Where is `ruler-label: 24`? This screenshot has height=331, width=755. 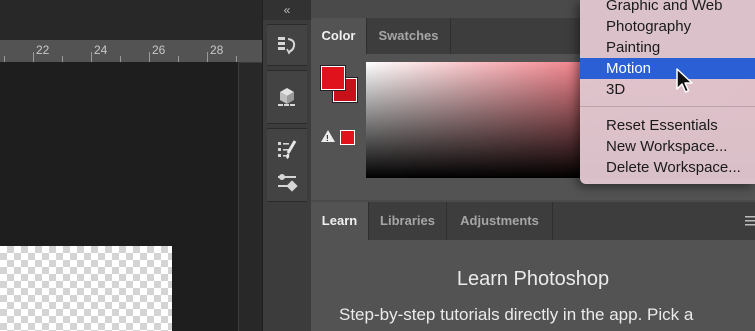 ruler-label: 24 is located at coordinates (101, 50).